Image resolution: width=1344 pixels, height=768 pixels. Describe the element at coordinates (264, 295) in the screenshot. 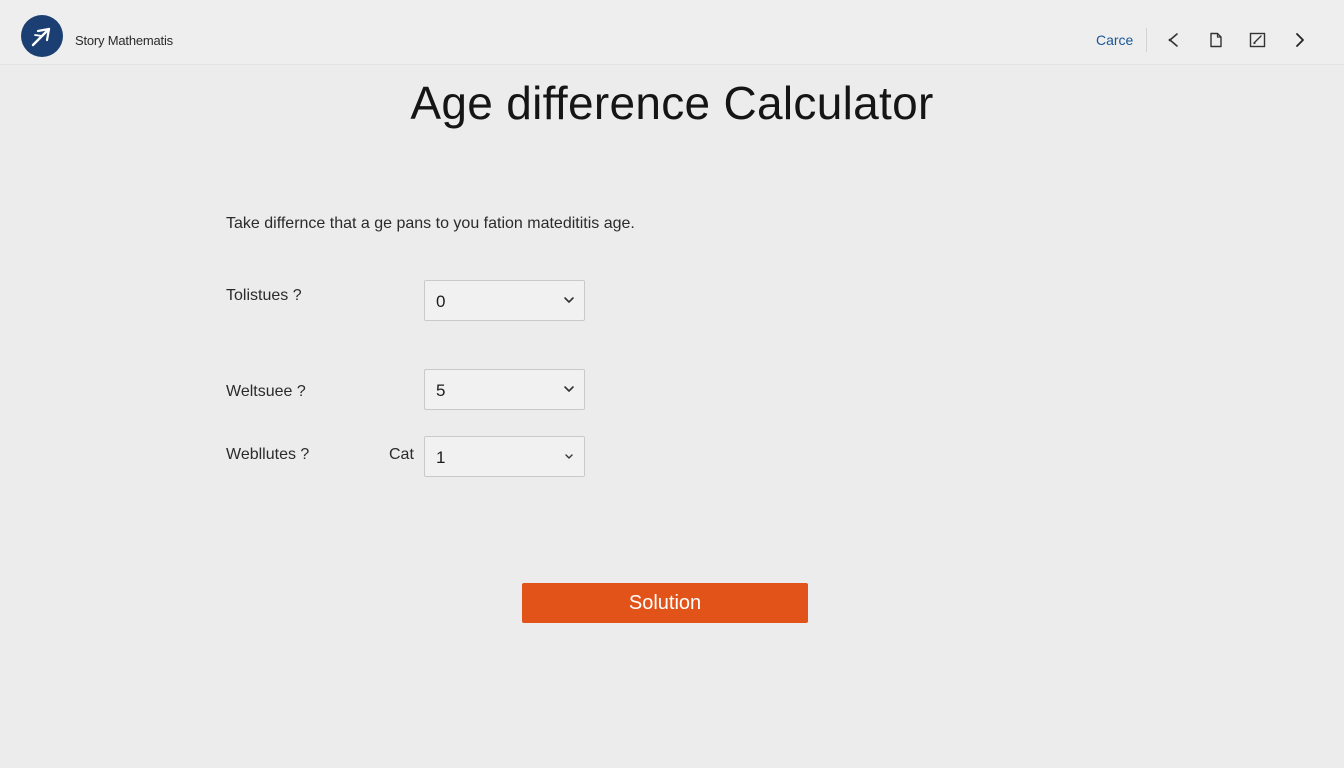

I see `field-label-1: Tolistues ?` at that location.